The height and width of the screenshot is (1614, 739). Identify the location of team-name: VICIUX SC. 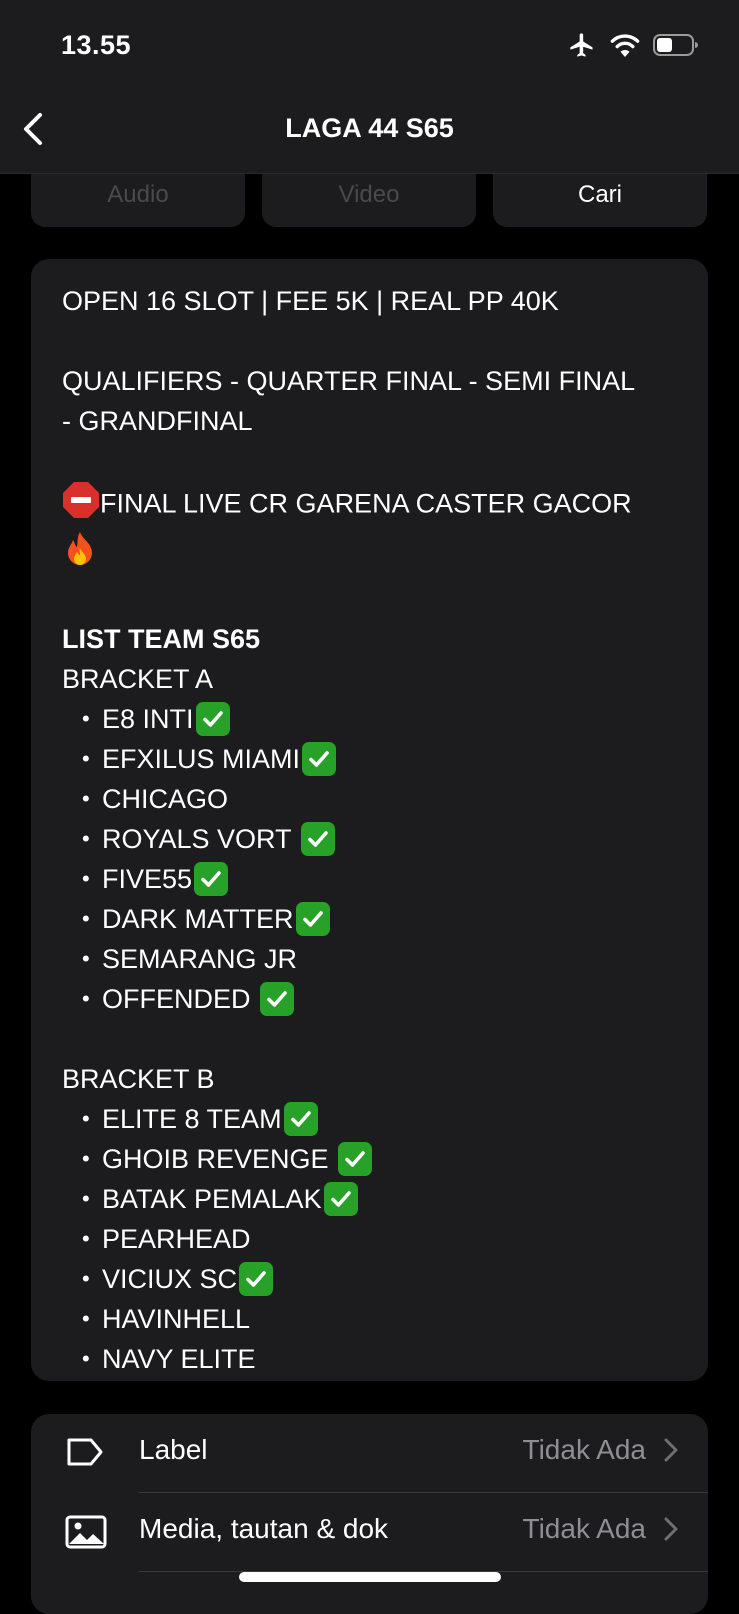
(170, 1279).